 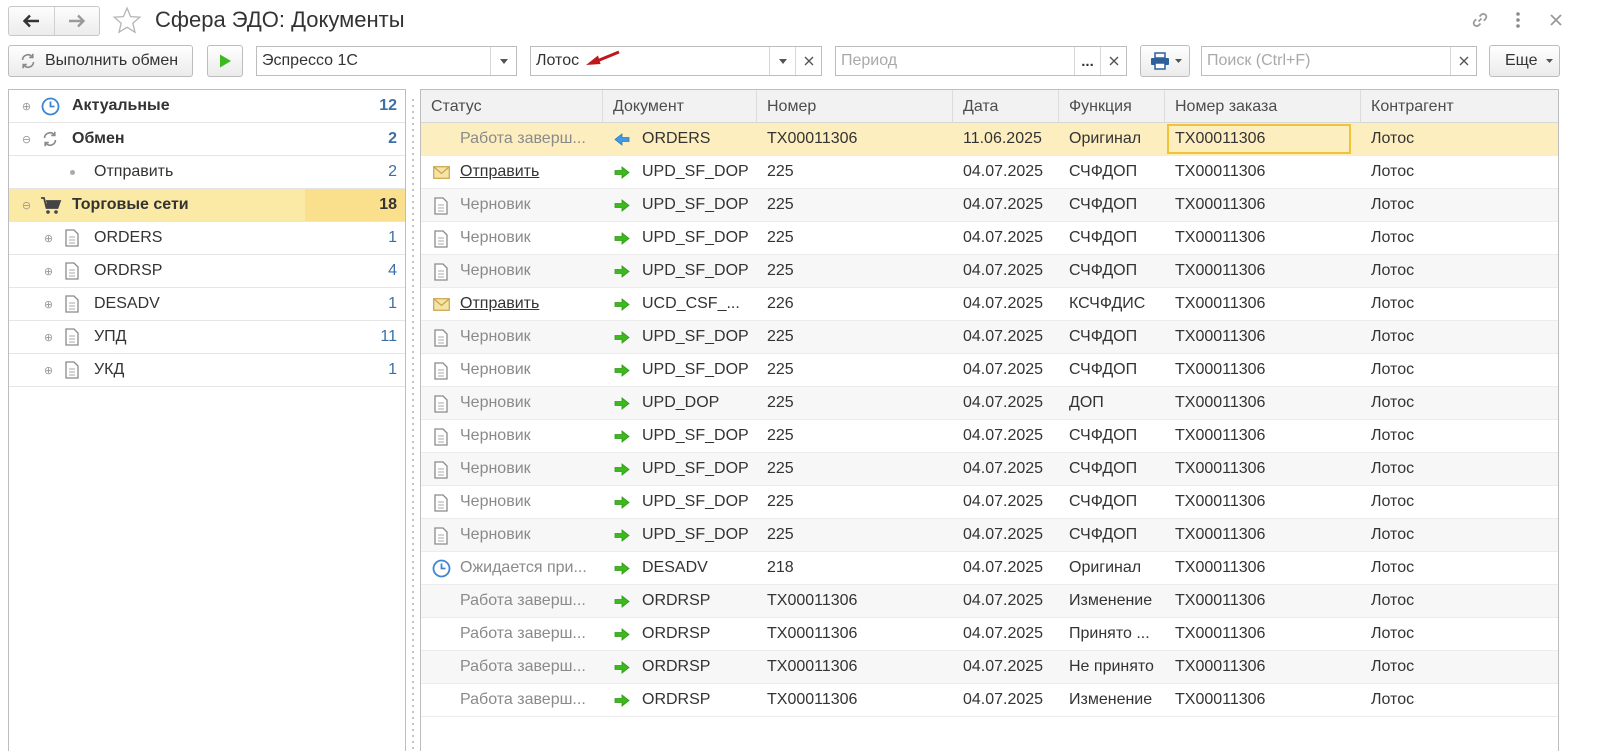 I want to click on column-header-date: Дата, so click(x=1006, y=106).